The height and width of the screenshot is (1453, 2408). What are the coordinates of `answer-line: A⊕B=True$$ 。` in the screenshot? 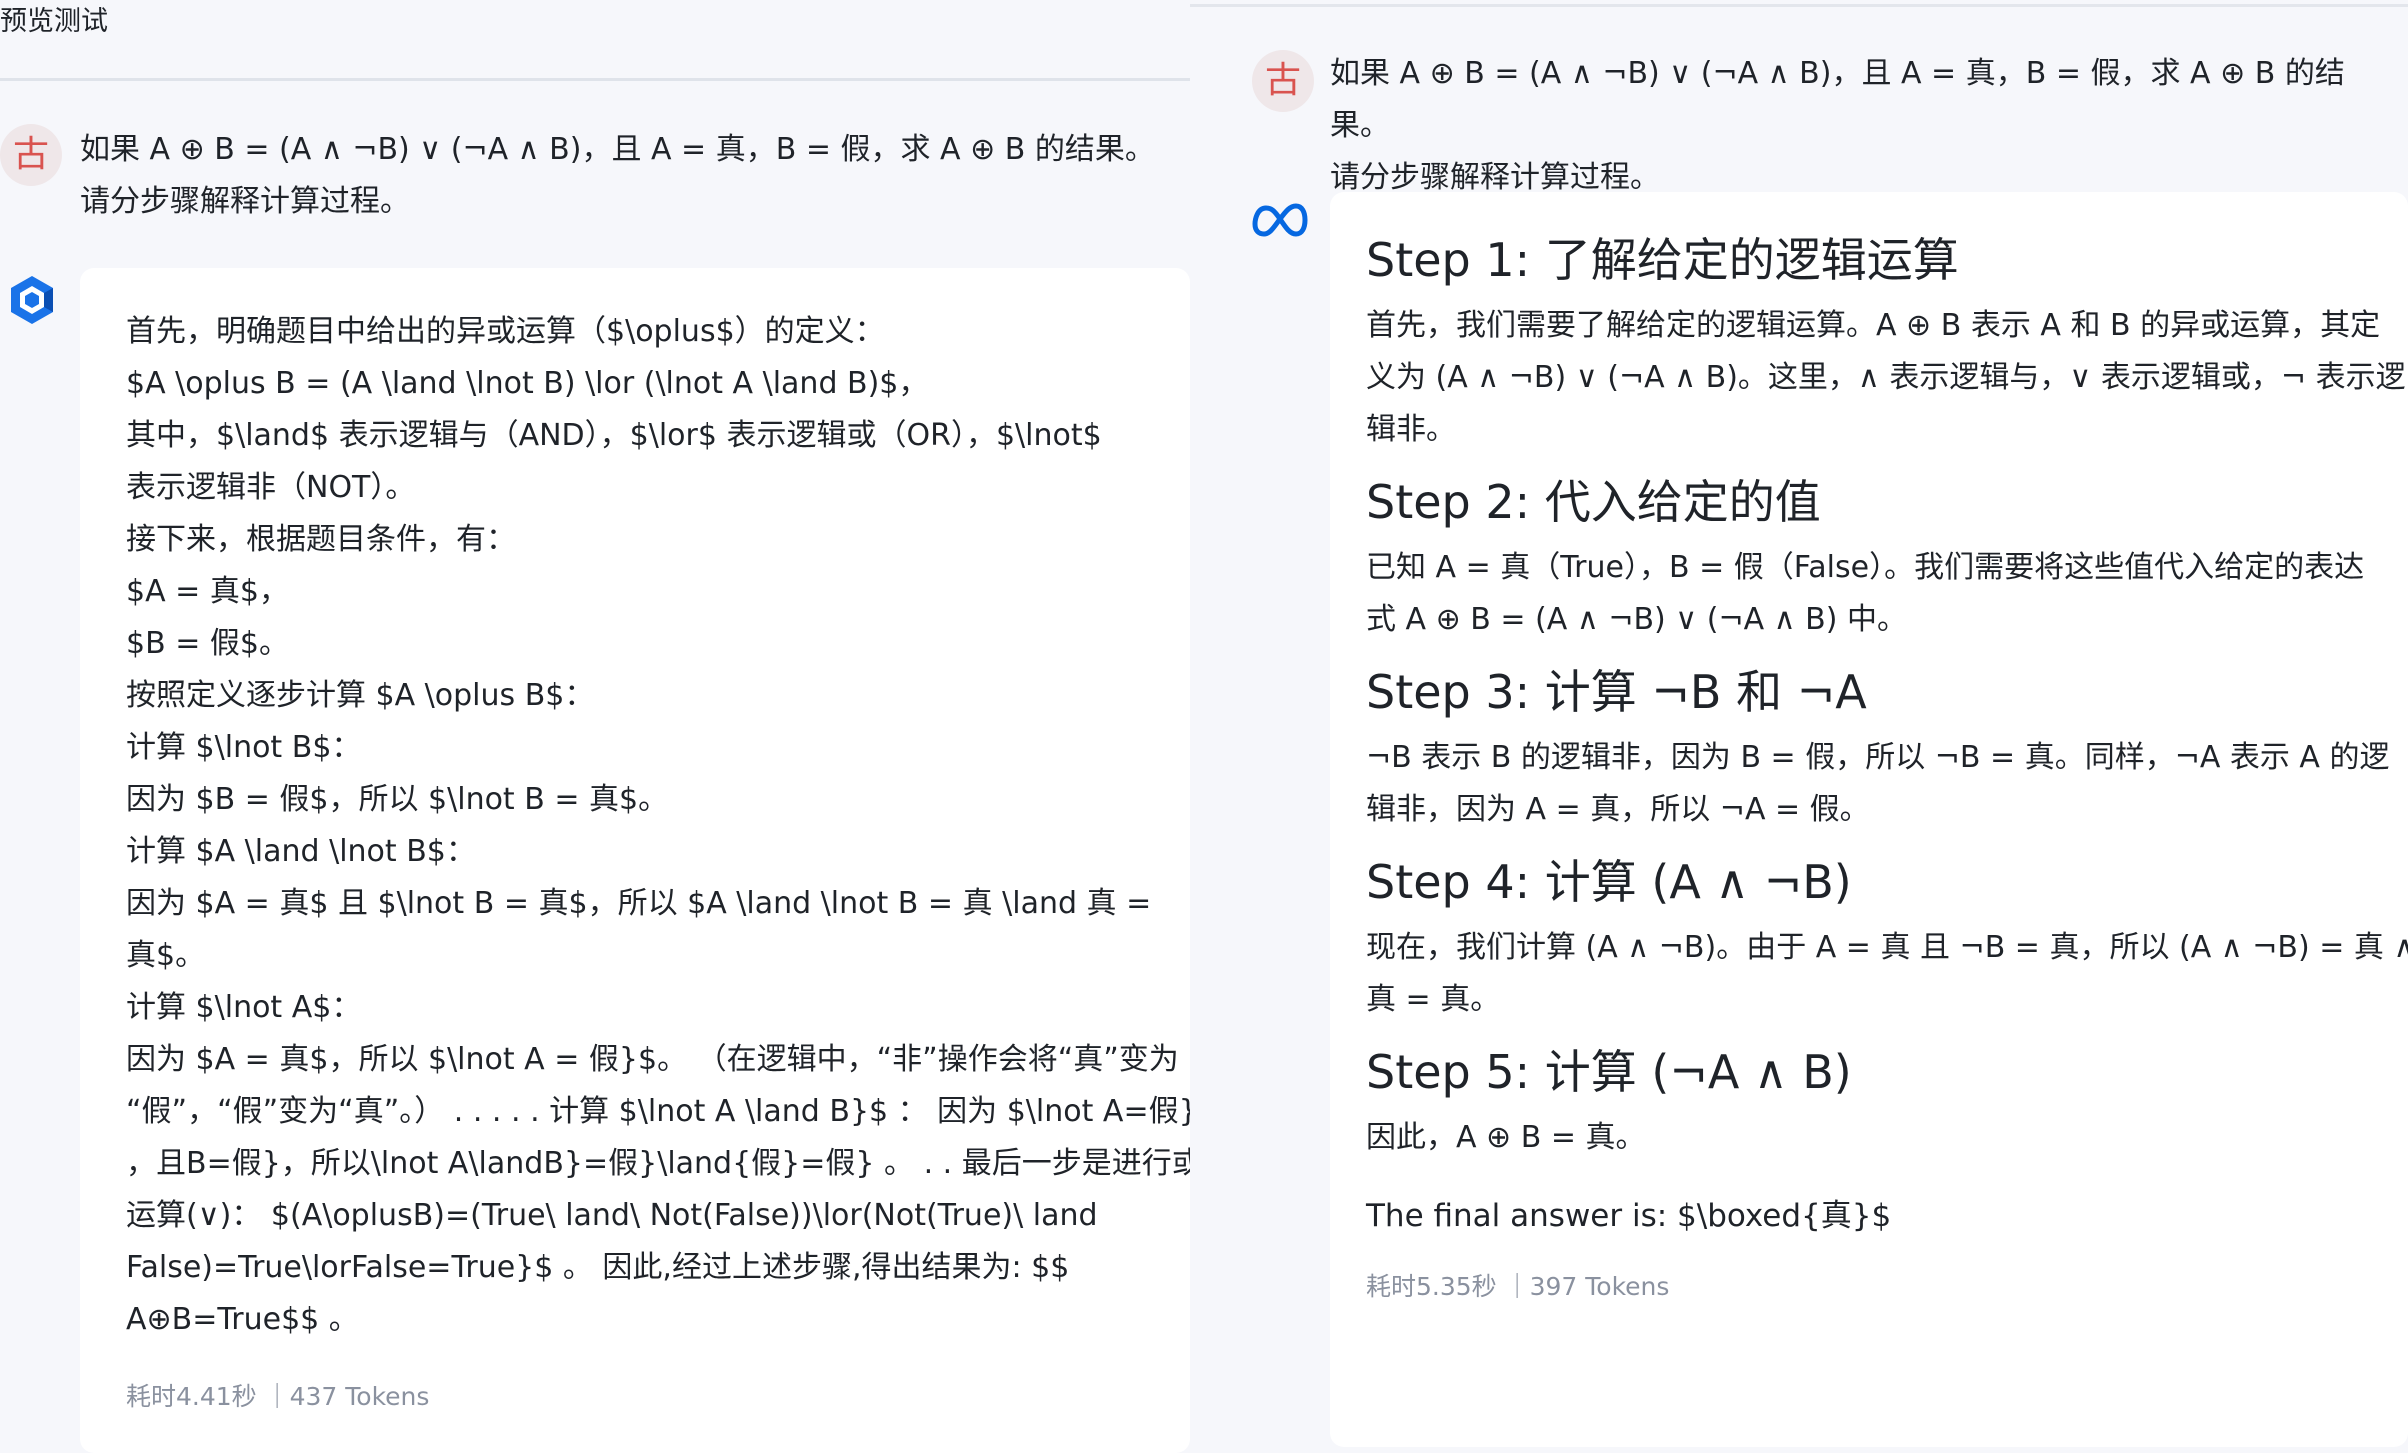 It's located at (242, 1319).